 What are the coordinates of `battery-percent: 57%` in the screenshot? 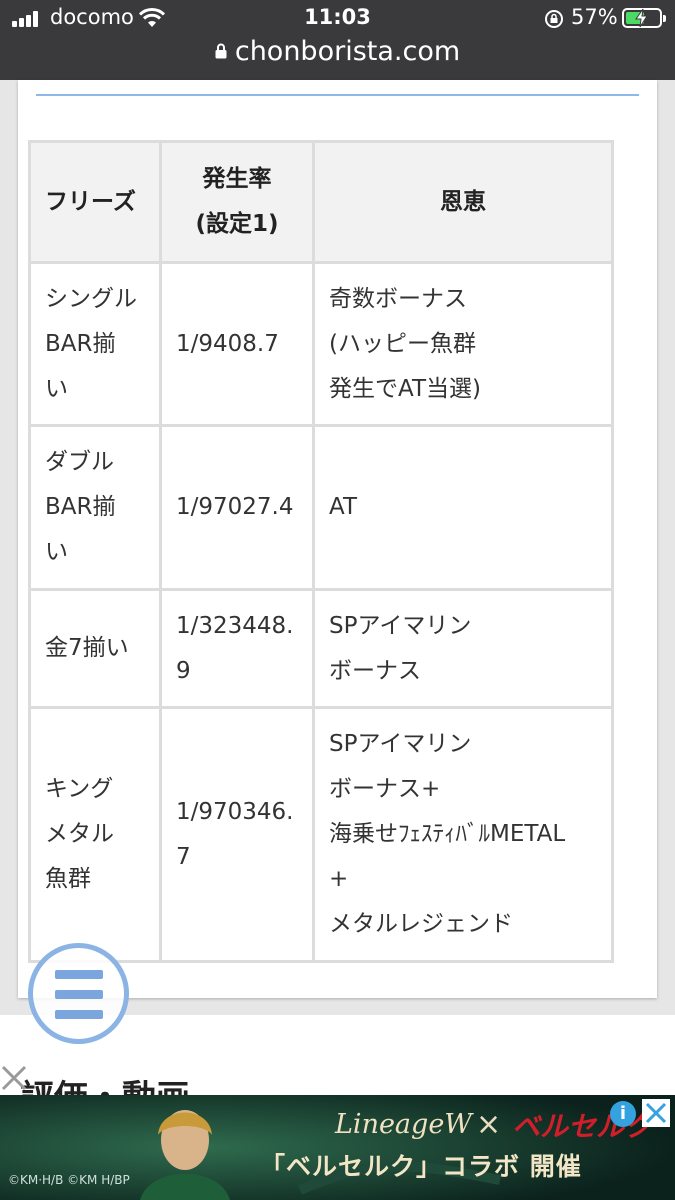 It's located at (594, 17).